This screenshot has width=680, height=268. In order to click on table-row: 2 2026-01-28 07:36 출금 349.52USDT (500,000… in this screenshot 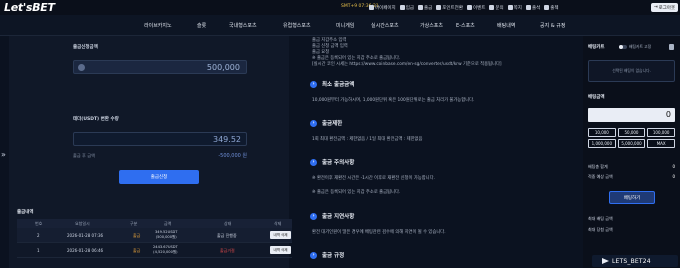, I will do `click(154, 235)`.